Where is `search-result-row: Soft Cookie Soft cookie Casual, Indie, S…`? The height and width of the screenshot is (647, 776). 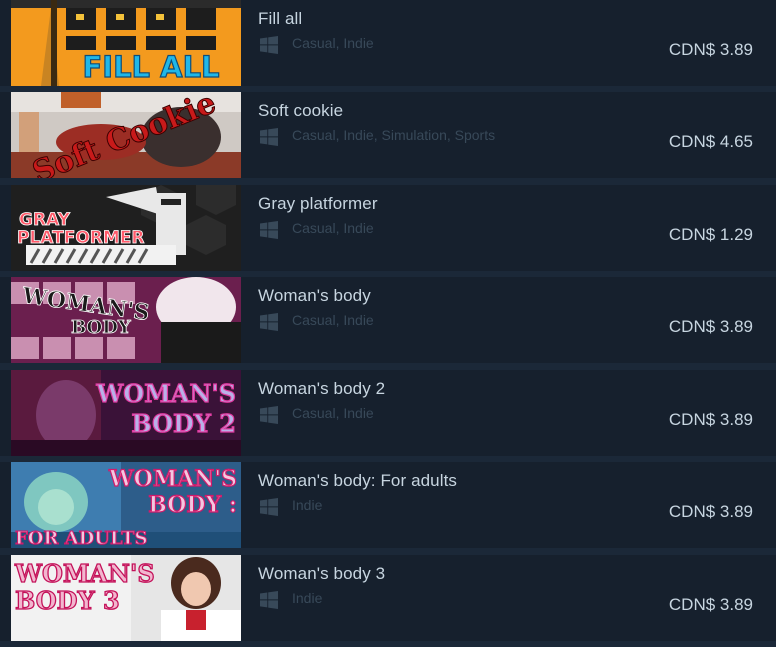 search-result-row: Soft Cookie Soft cookie Casual, Indie, S… is located at coordinates (388, 138).